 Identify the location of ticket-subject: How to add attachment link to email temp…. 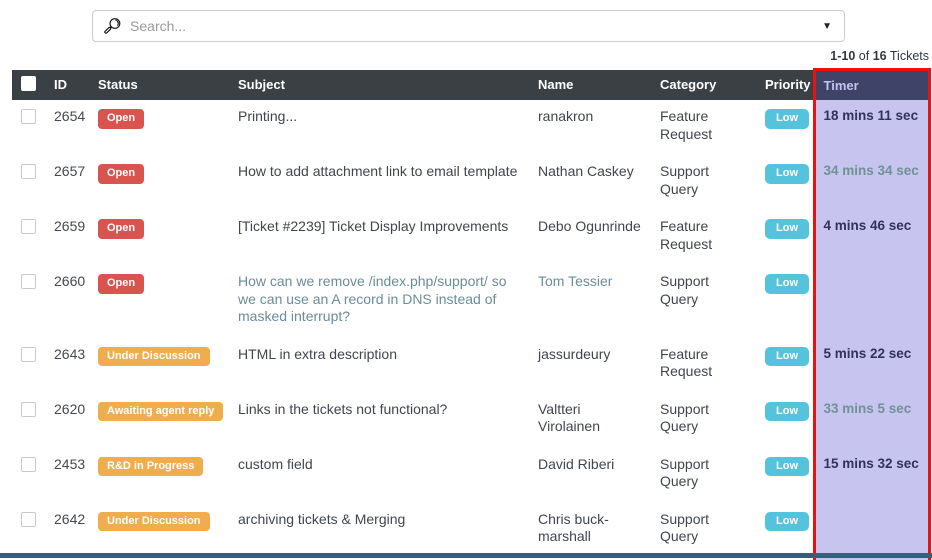
(380, 182).